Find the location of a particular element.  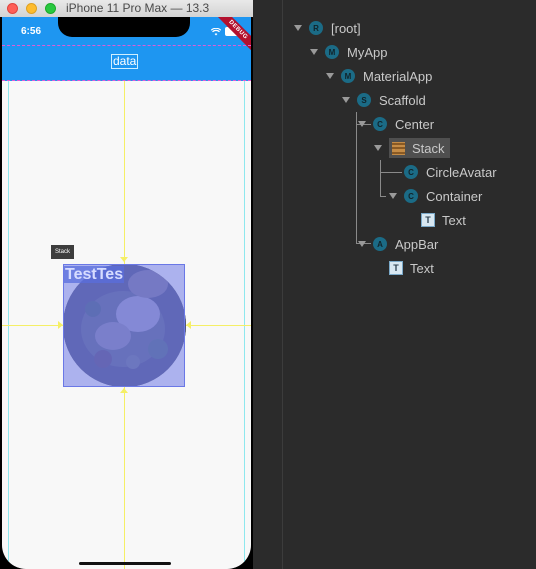

window-title: iPhone 11 Pro Max — 13.3 is located at coordinates (138, 8).